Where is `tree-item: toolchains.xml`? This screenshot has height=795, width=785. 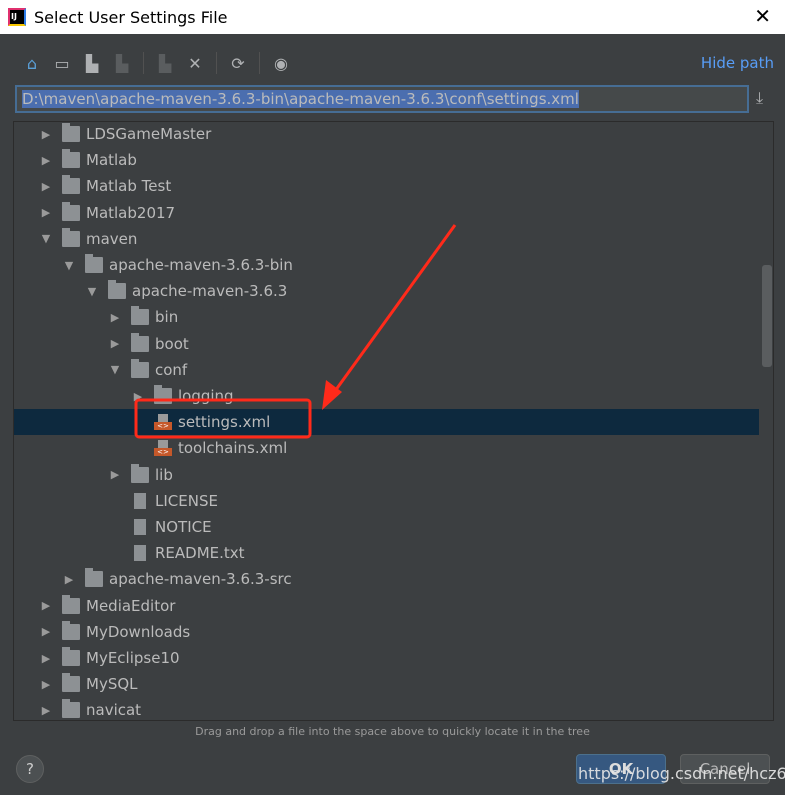
tree-item: toolchains.xml is located at coordinates (386, 448).